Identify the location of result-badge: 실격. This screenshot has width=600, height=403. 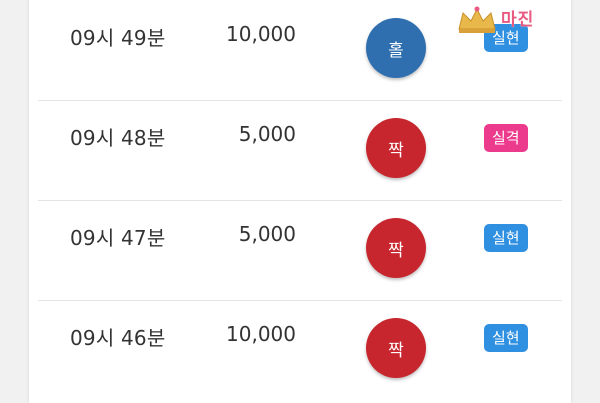
(506, 138).